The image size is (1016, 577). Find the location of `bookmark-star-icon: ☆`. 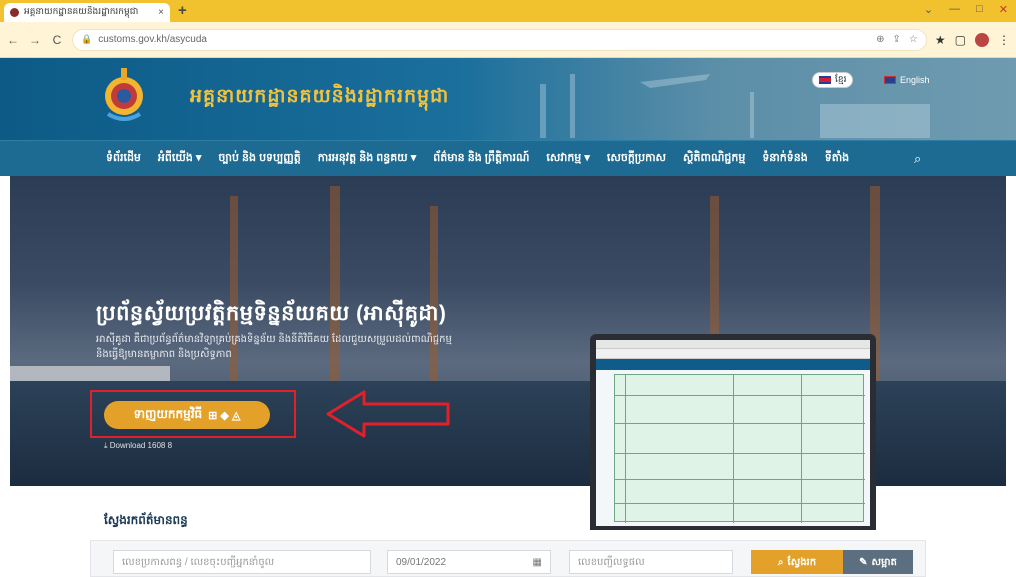

bookmark-star-icon: ☆ is located at coordinates (913, 39).